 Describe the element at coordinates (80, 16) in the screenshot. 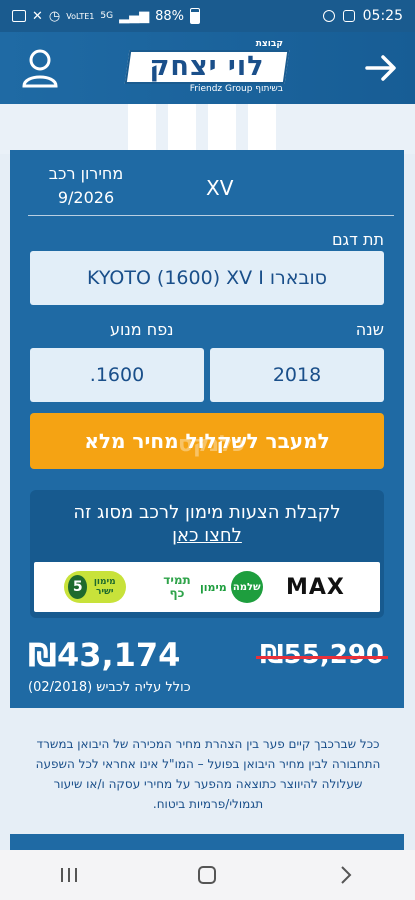

I see `volte-label: VoLTE1` at that location.